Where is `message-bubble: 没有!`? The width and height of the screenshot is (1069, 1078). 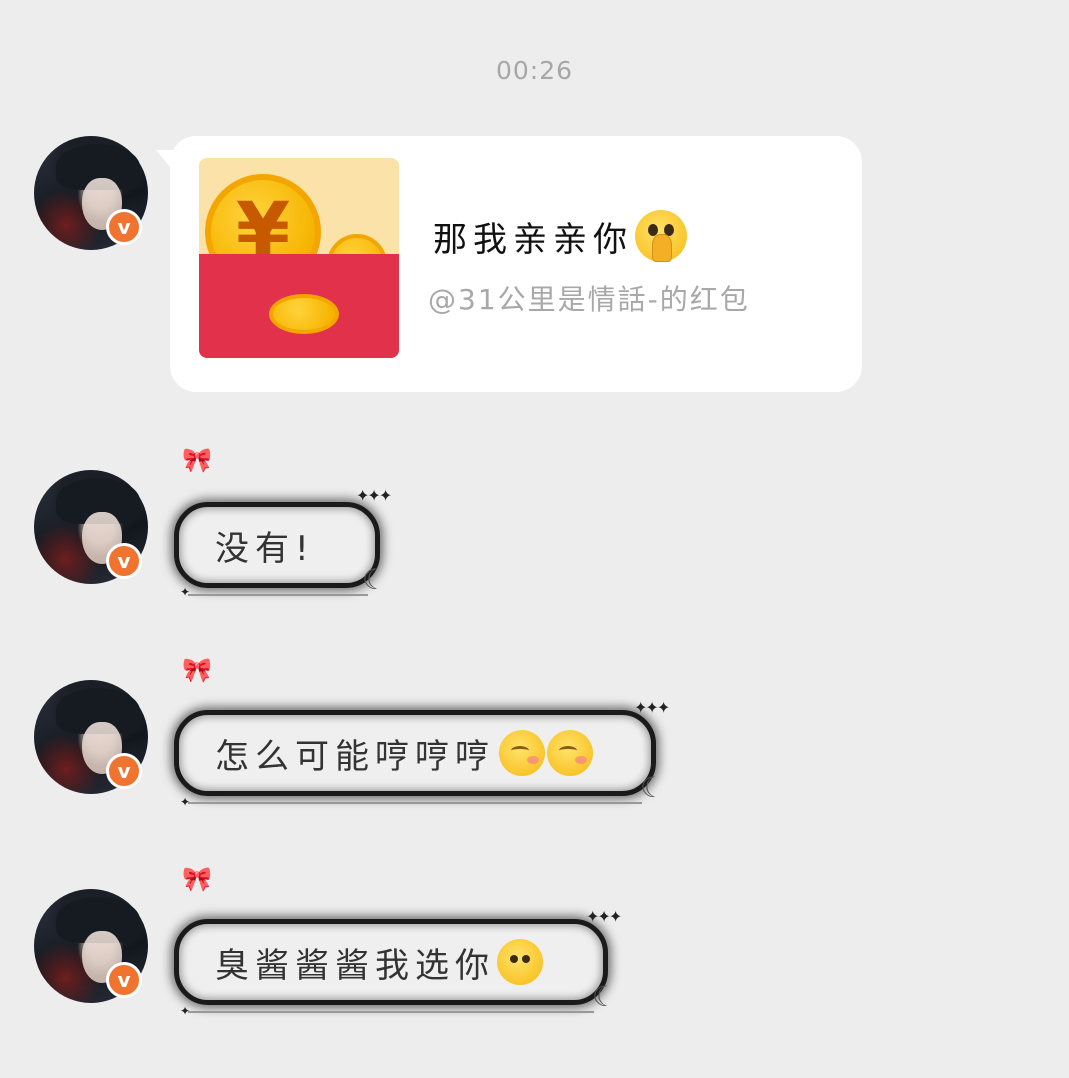 message-bubble: 没有! is located at coordinates (277, 545).